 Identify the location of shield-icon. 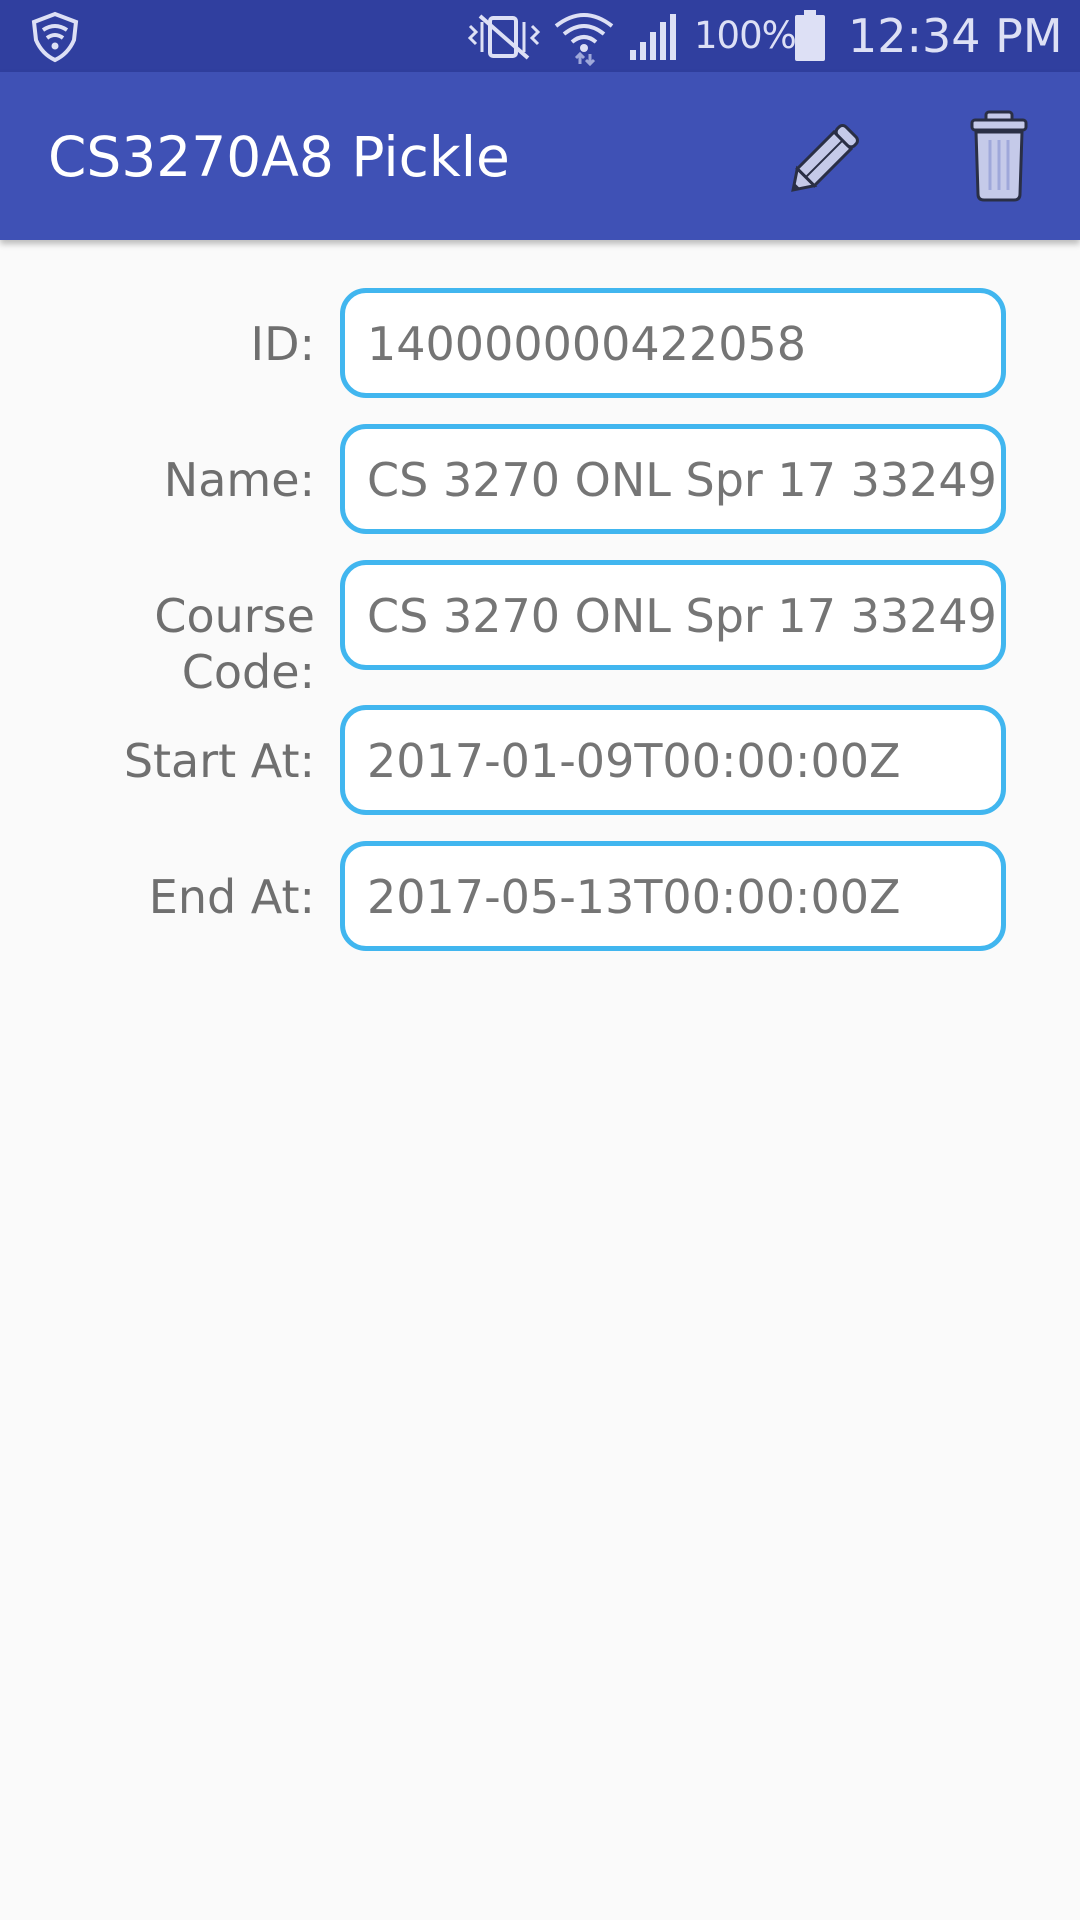
(55, 37).